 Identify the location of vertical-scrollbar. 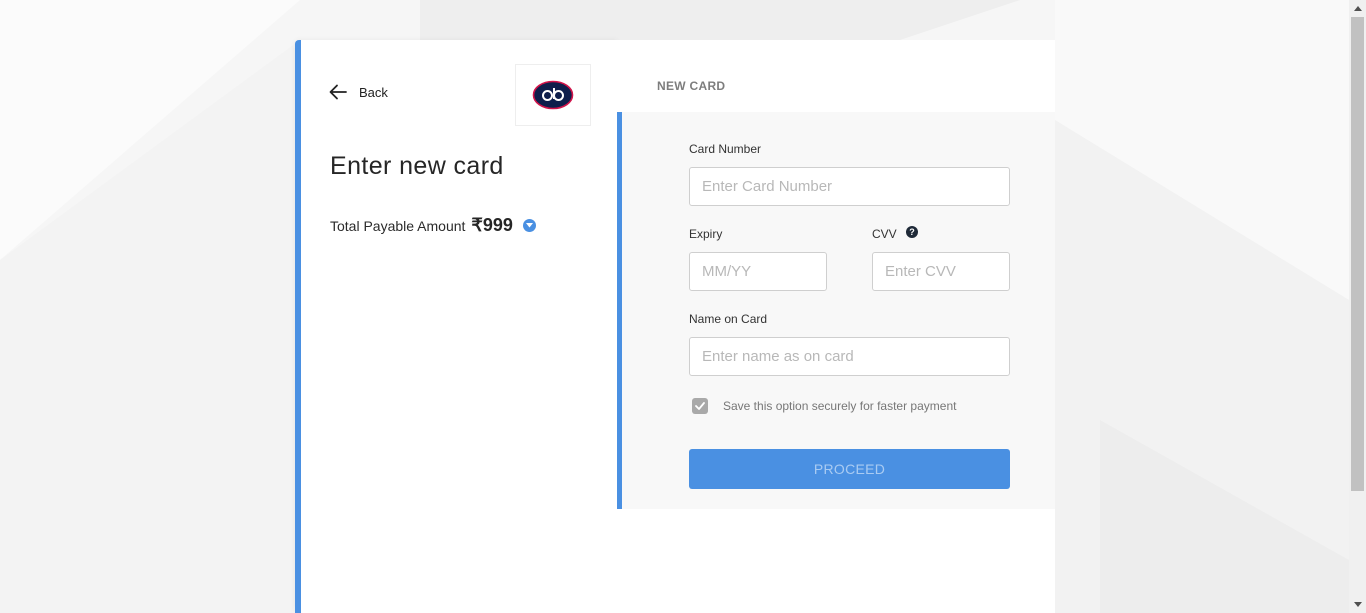
(1357, 306).